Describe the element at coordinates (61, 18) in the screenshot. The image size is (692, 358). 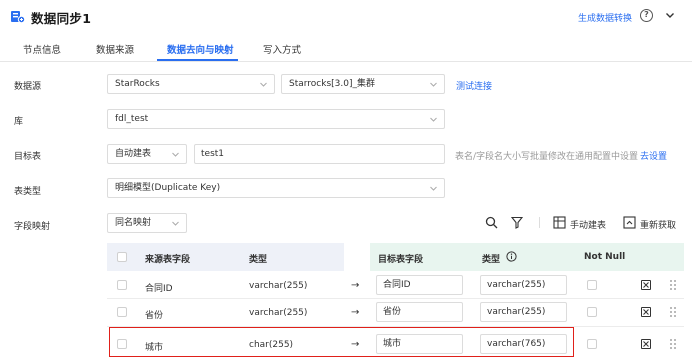
I see `page-title: 数据同步1` at that location.